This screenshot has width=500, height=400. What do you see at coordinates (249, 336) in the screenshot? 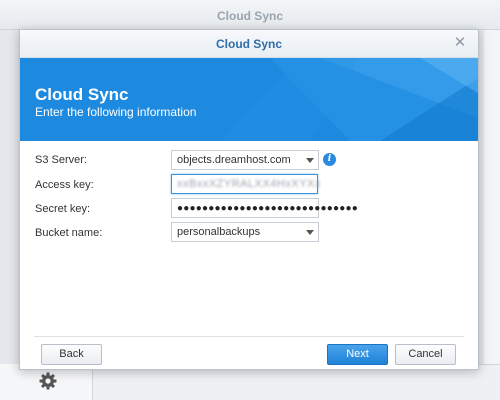
I see `footer-divider` at bounding box center [249, 336].